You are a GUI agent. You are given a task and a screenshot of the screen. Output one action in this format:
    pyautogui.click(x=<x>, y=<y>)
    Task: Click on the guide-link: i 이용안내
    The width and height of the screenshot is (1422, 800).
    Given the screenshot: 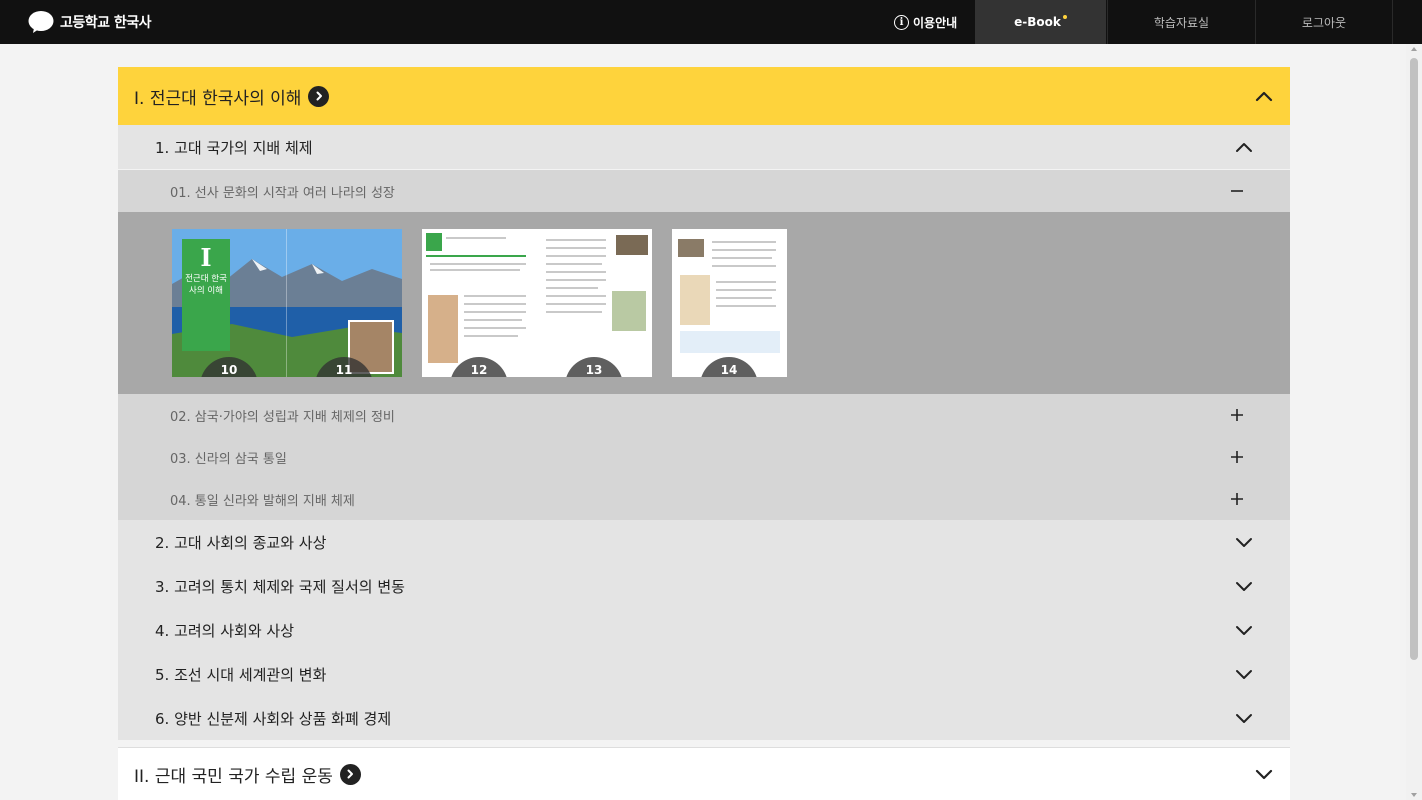 What is the action you would take?
    pyautogui.click(x=925, y=22)
    